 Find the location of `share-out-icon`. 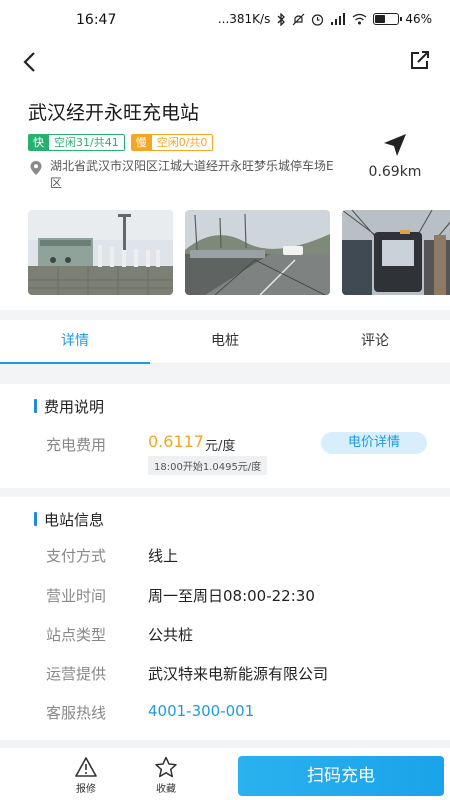

share-out-icon is located at coordinates (420, 60).